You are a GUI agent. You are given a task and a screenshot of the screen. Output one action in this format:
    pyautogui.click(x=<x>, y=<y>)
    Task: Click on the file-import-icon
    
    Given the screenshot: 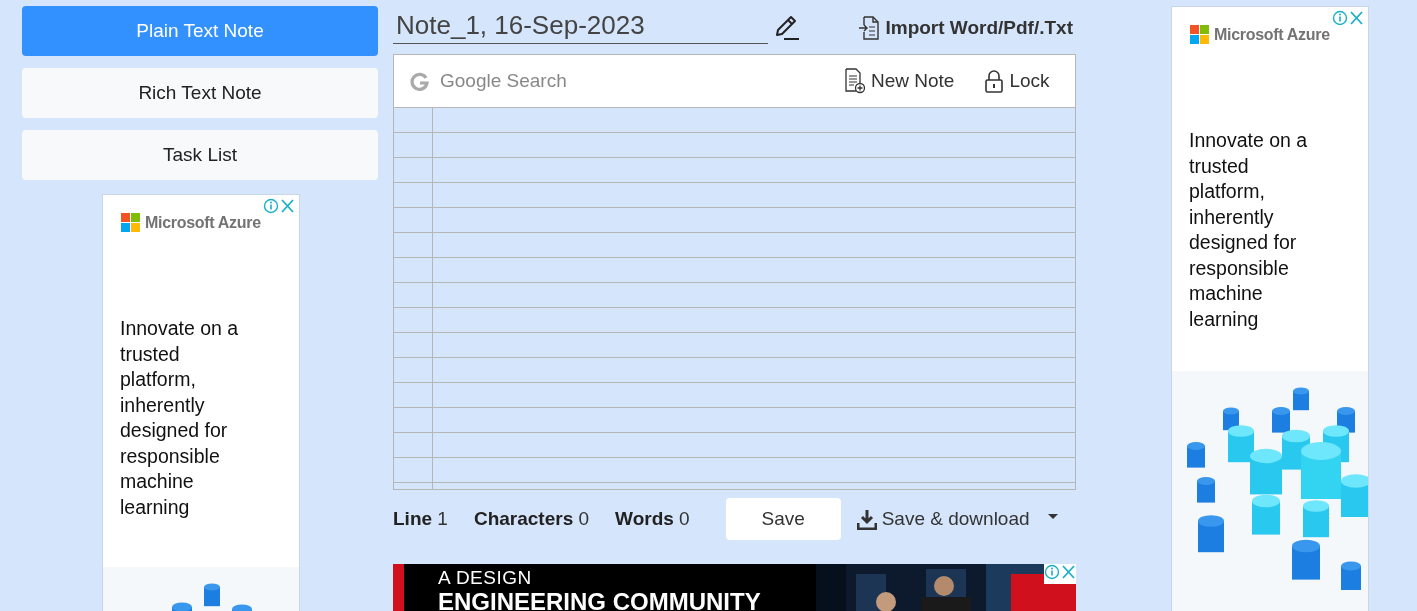 What is the action you would take?
    pyautogui.click(x=869, y=28)
    